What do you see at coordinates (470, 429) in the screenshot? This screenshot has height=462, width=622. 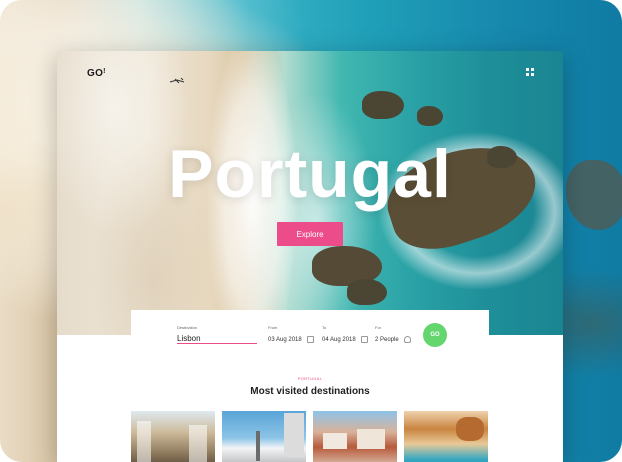 I see `cliff-shape` at bounding box center [470, 429].